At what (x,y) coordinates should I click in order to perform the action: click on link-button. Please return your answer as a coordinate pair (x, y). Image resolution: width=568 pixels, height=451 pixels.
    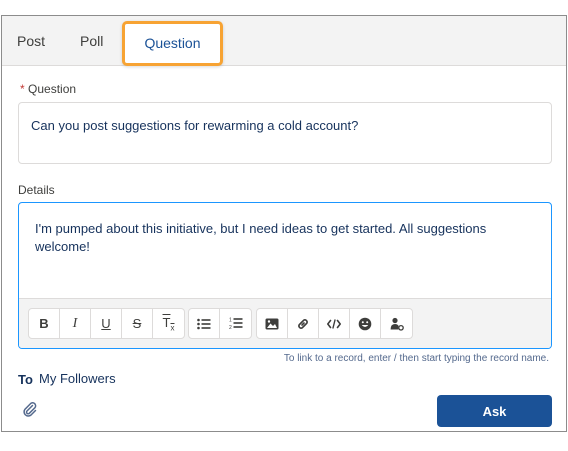
    Looking at the image, I should click on (303, 323).